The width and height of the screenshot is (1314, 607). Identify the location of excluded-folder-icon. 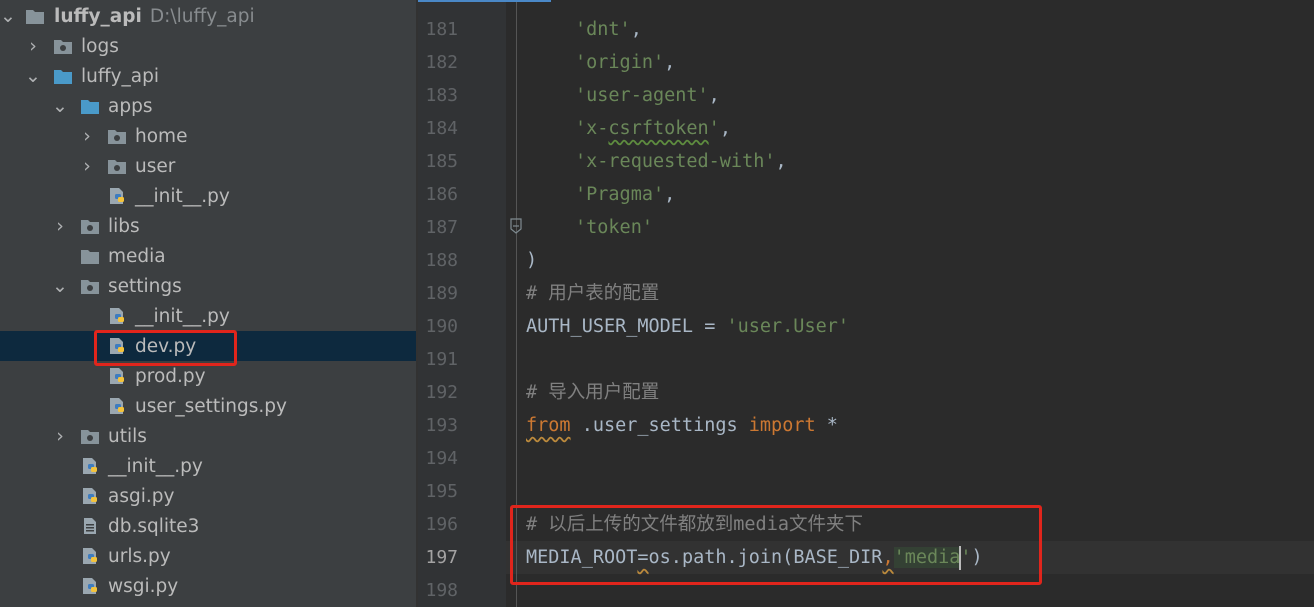
(63, 47).